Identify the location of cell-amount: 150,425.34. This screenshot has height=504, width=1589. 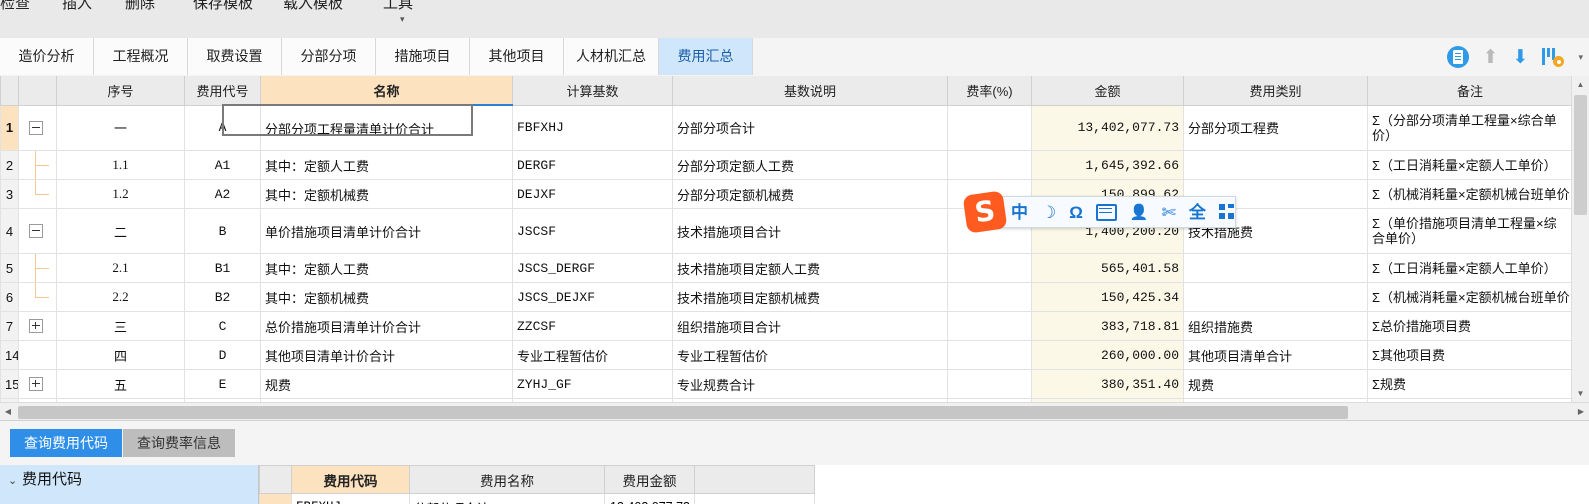
(1107, 297).